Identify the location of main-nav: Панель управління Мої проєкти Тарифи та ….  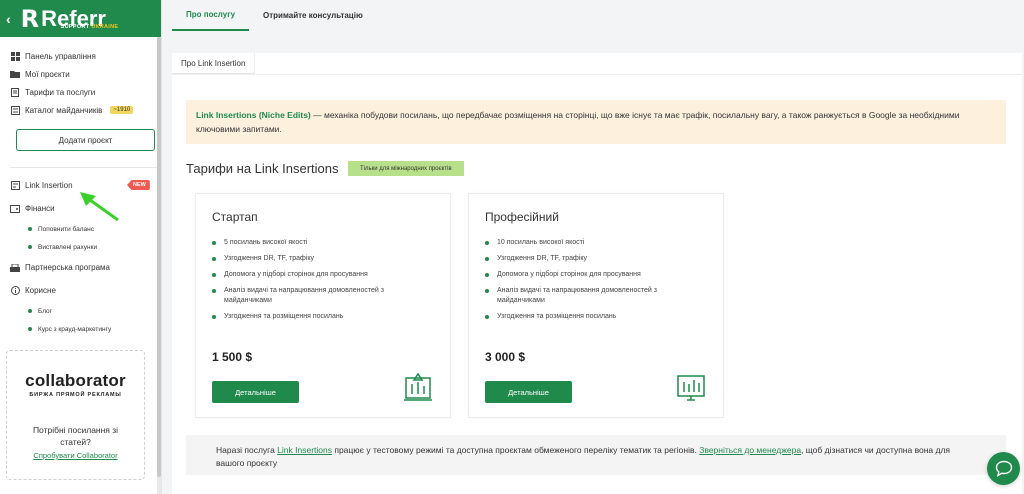
(80, 102).